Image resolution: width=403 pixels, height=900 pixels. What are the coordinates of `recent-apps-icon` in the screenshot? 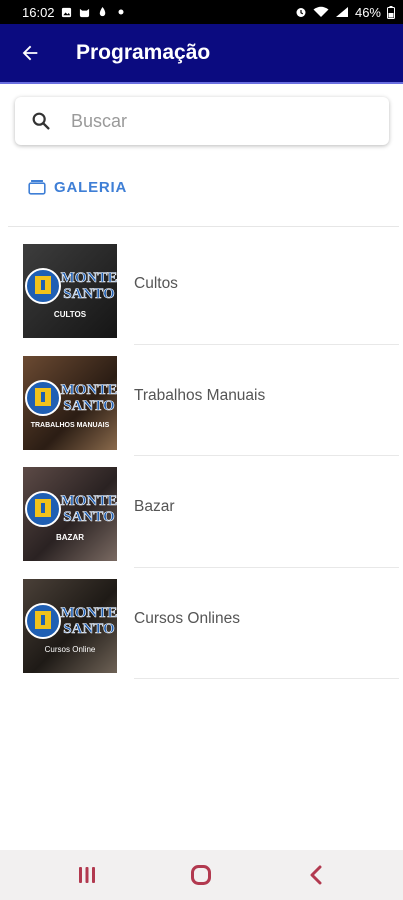 It's located at (87, 875).